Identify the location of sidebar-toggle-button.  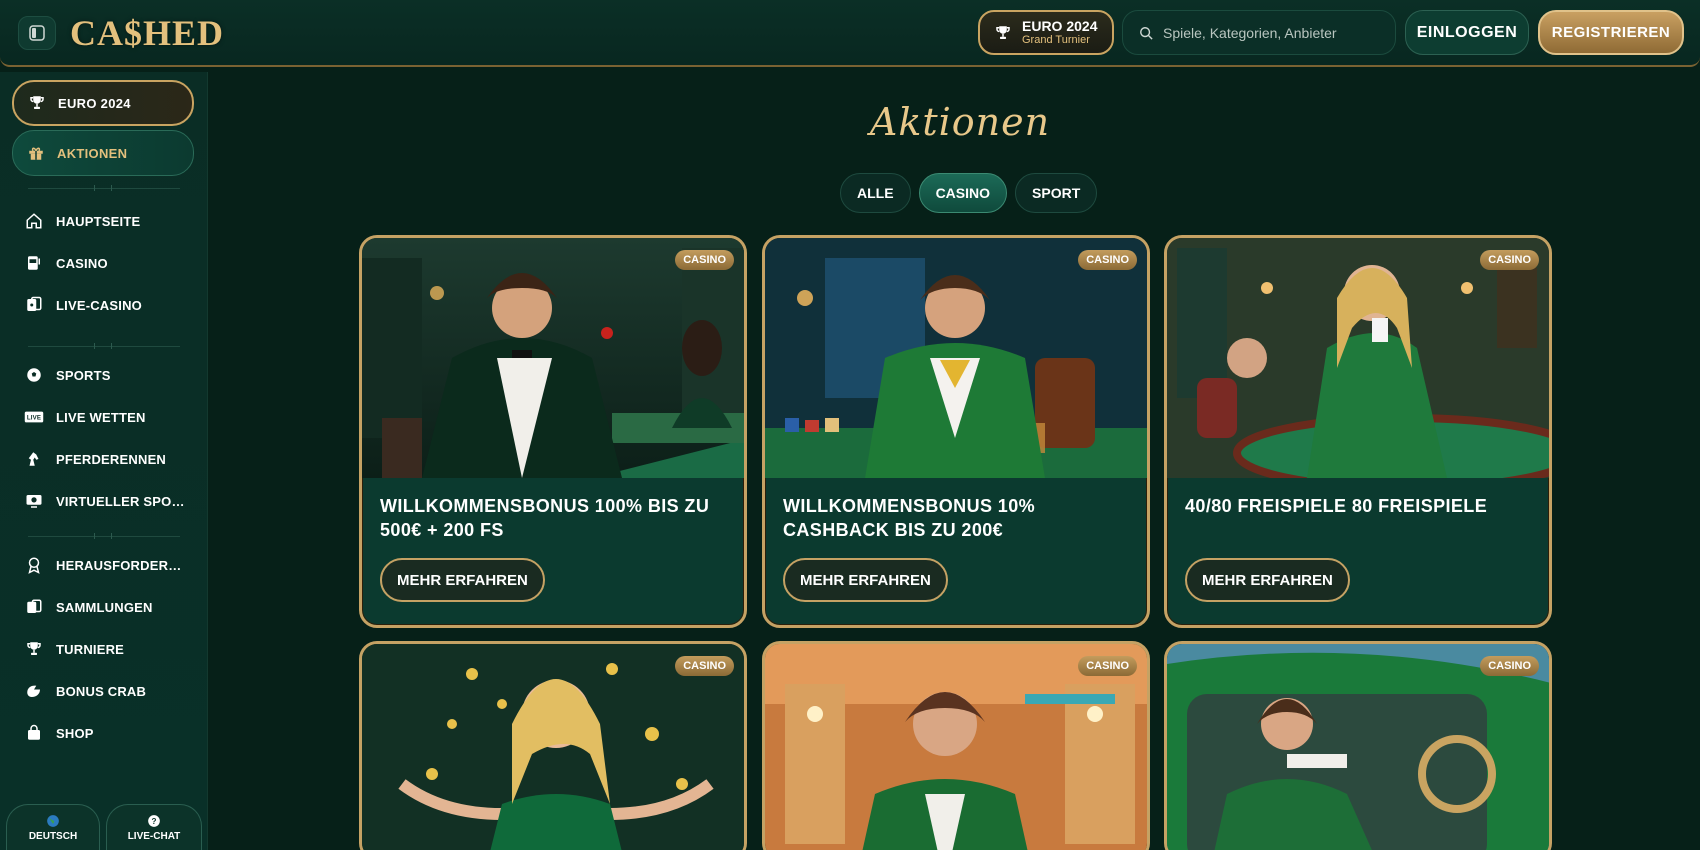
(37, 33).